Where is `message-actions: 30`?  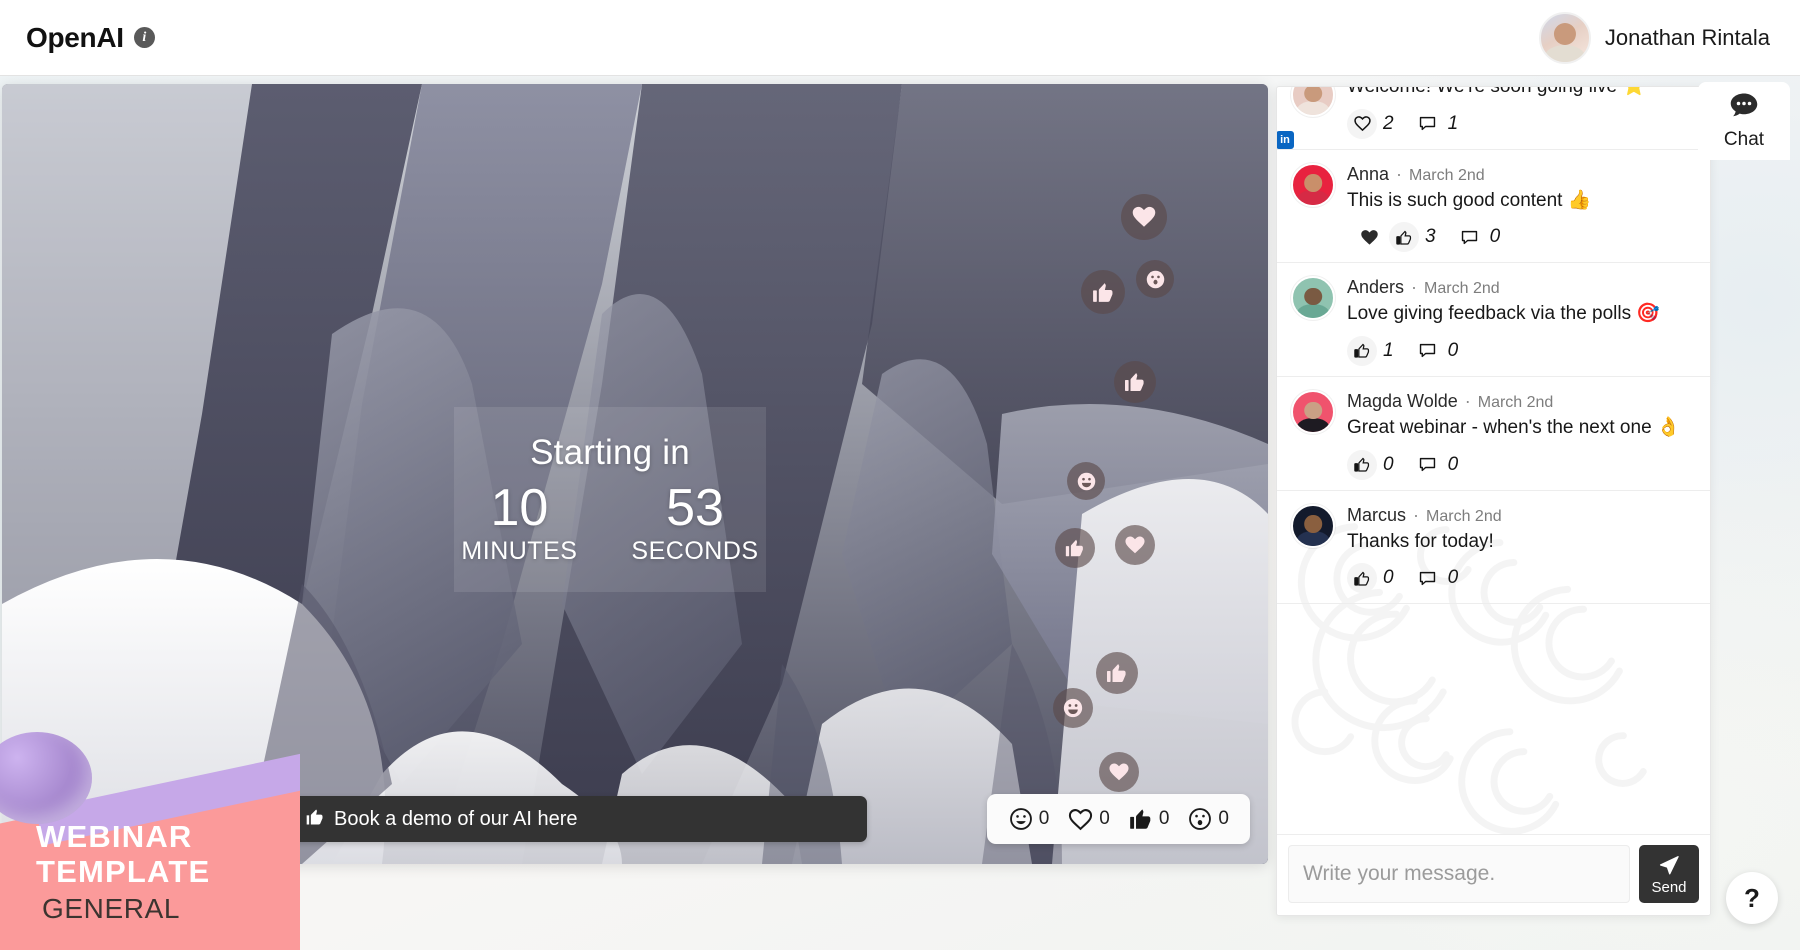 message-actions: 30 is located at coordinates (1521, 237).